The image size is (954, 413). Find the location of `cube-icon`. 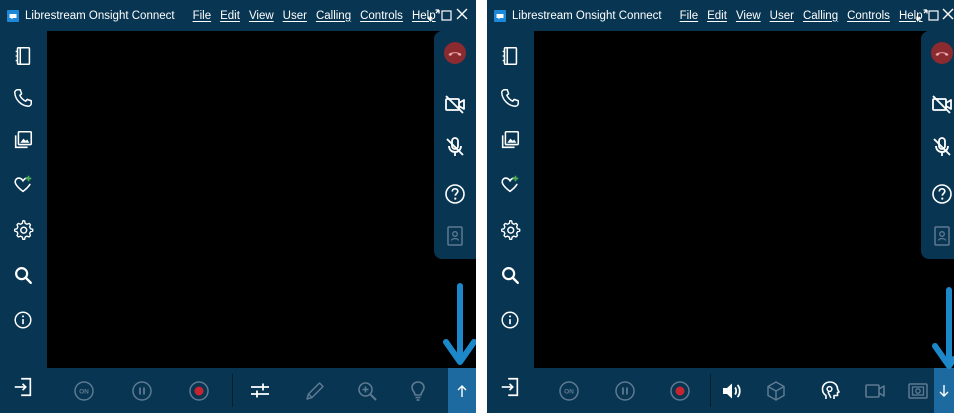

cube-icon is located at coordinates (776, 391).